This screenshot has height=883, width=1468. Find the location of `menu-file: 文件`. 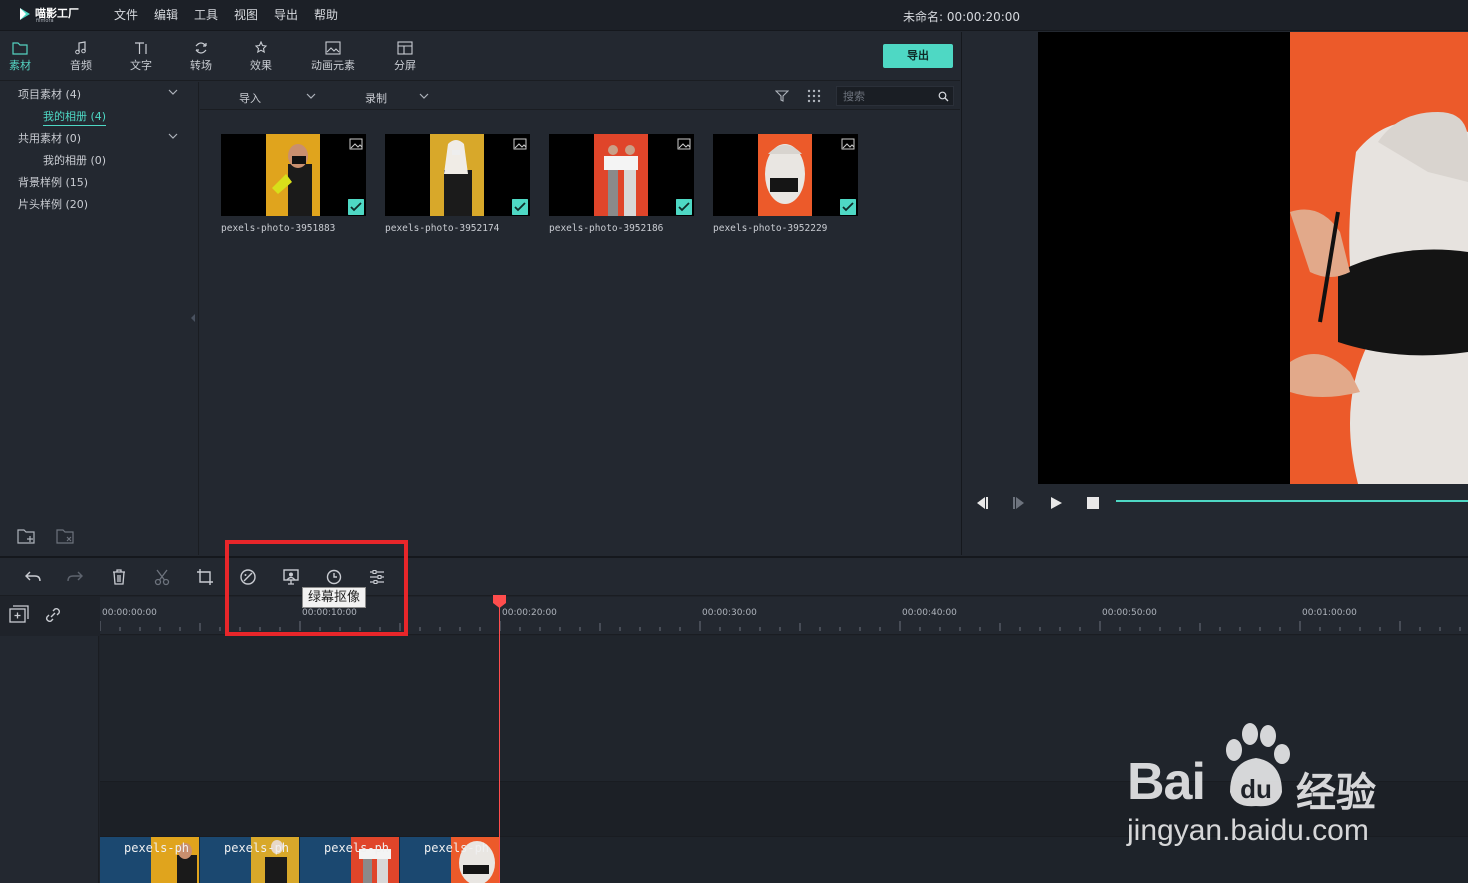

menu-file: 文件 is located at coordinates (126, 14).